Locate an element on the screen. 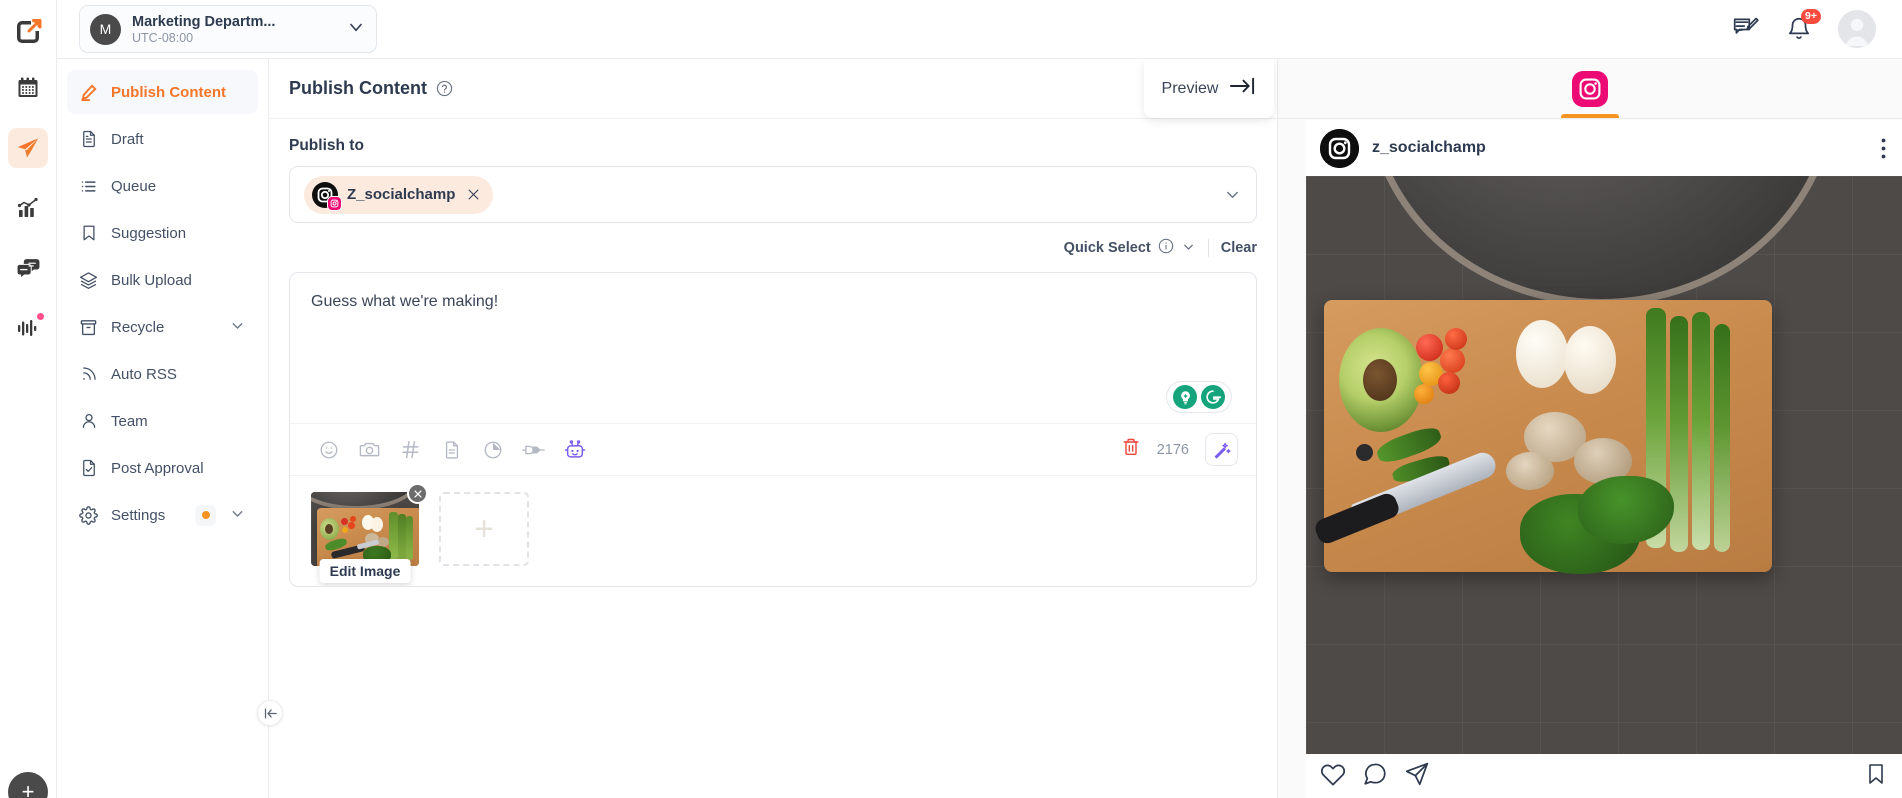  sidebar-label: Team is located at coordinates (129, 421).